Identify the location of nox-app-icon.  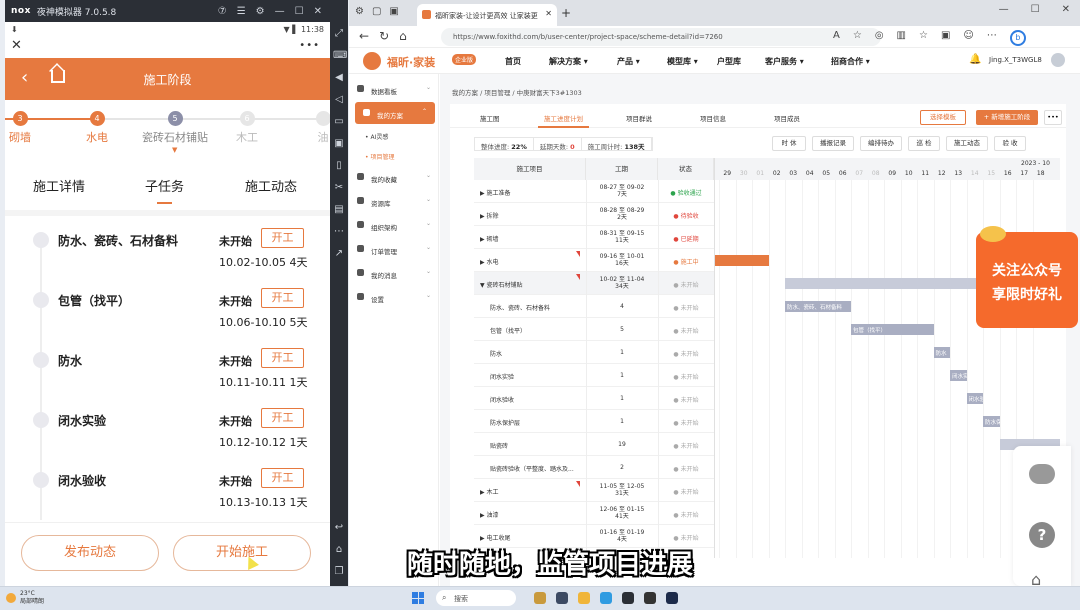
(628, 598).